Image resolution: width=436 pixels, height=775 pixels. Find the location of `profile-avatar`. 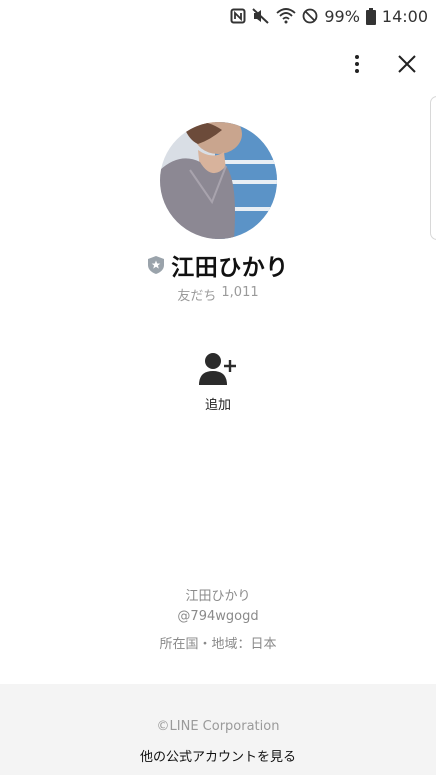

profile-avatar is located at coordinates (218, 180).